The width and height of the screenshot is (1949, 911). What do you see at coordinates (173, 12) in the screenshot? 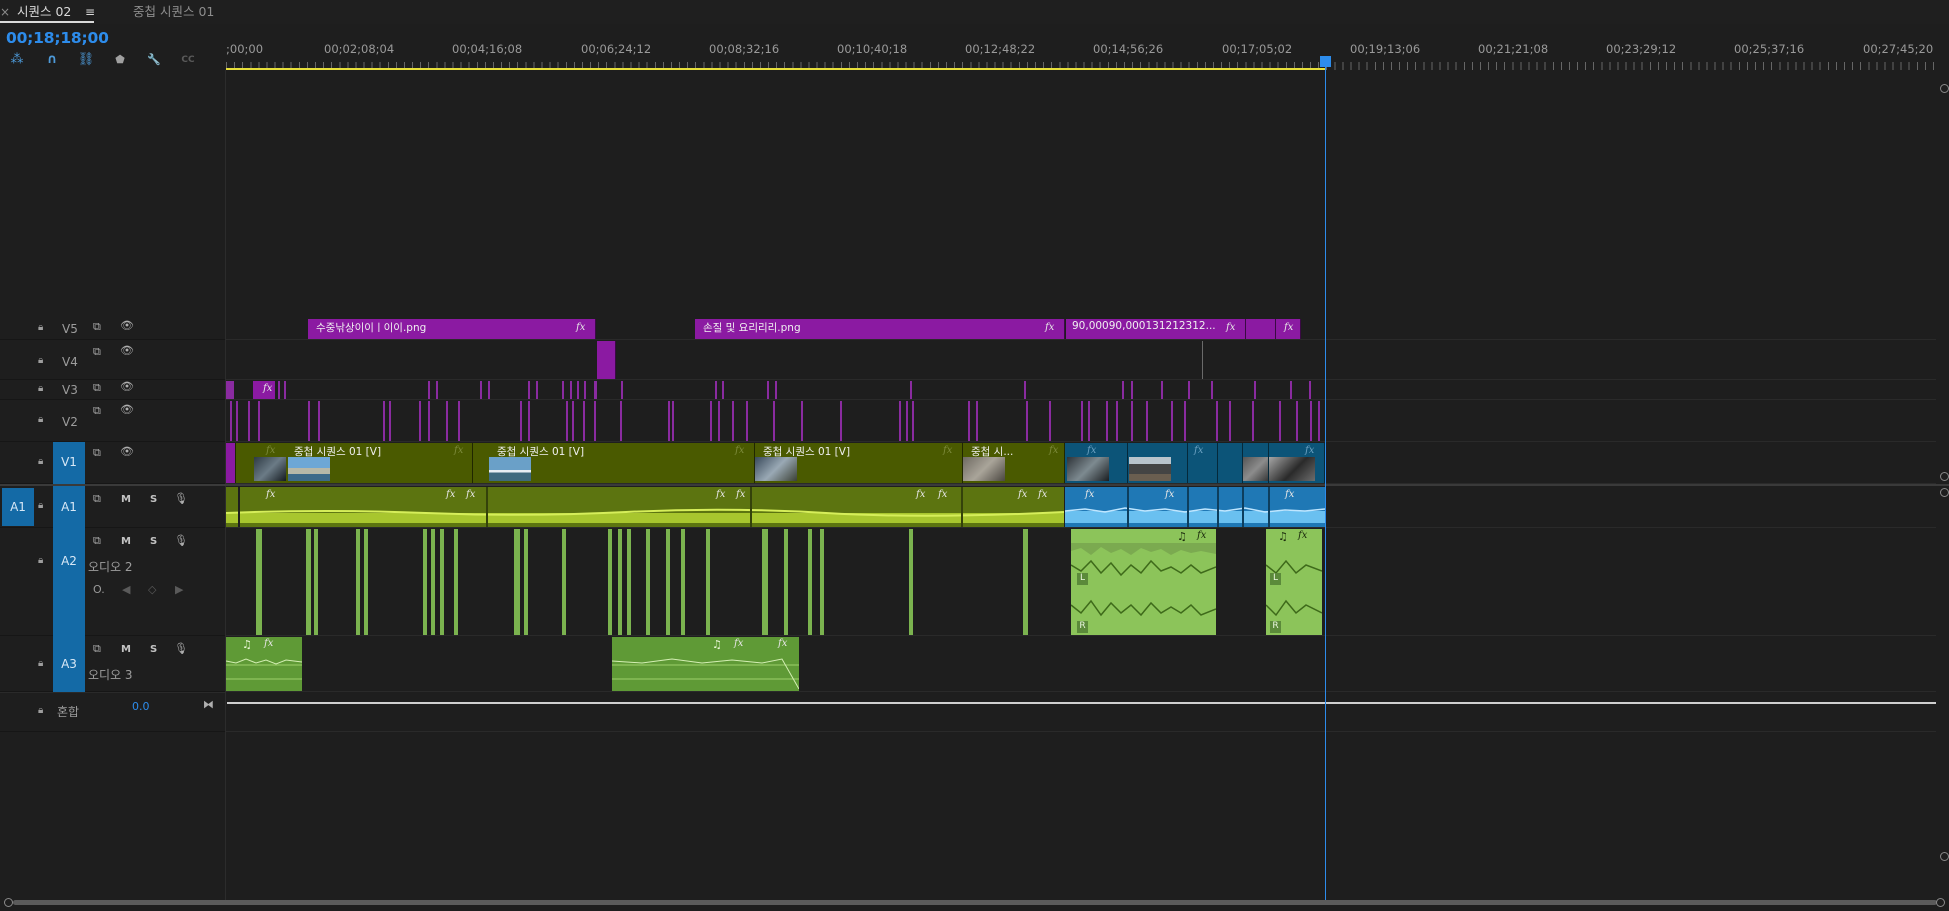
I see `tab-nested-sequence-01: 중첩 시퀀스 01` at bounding box center [173, 12].